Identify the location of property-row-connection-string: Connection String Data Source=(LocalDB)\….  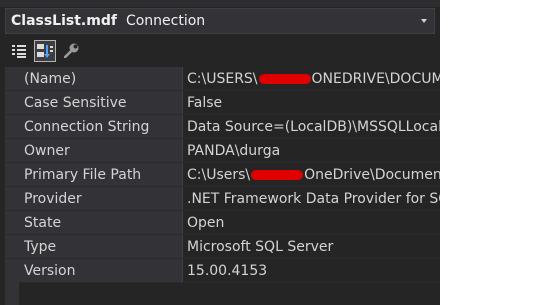
(222, 126).